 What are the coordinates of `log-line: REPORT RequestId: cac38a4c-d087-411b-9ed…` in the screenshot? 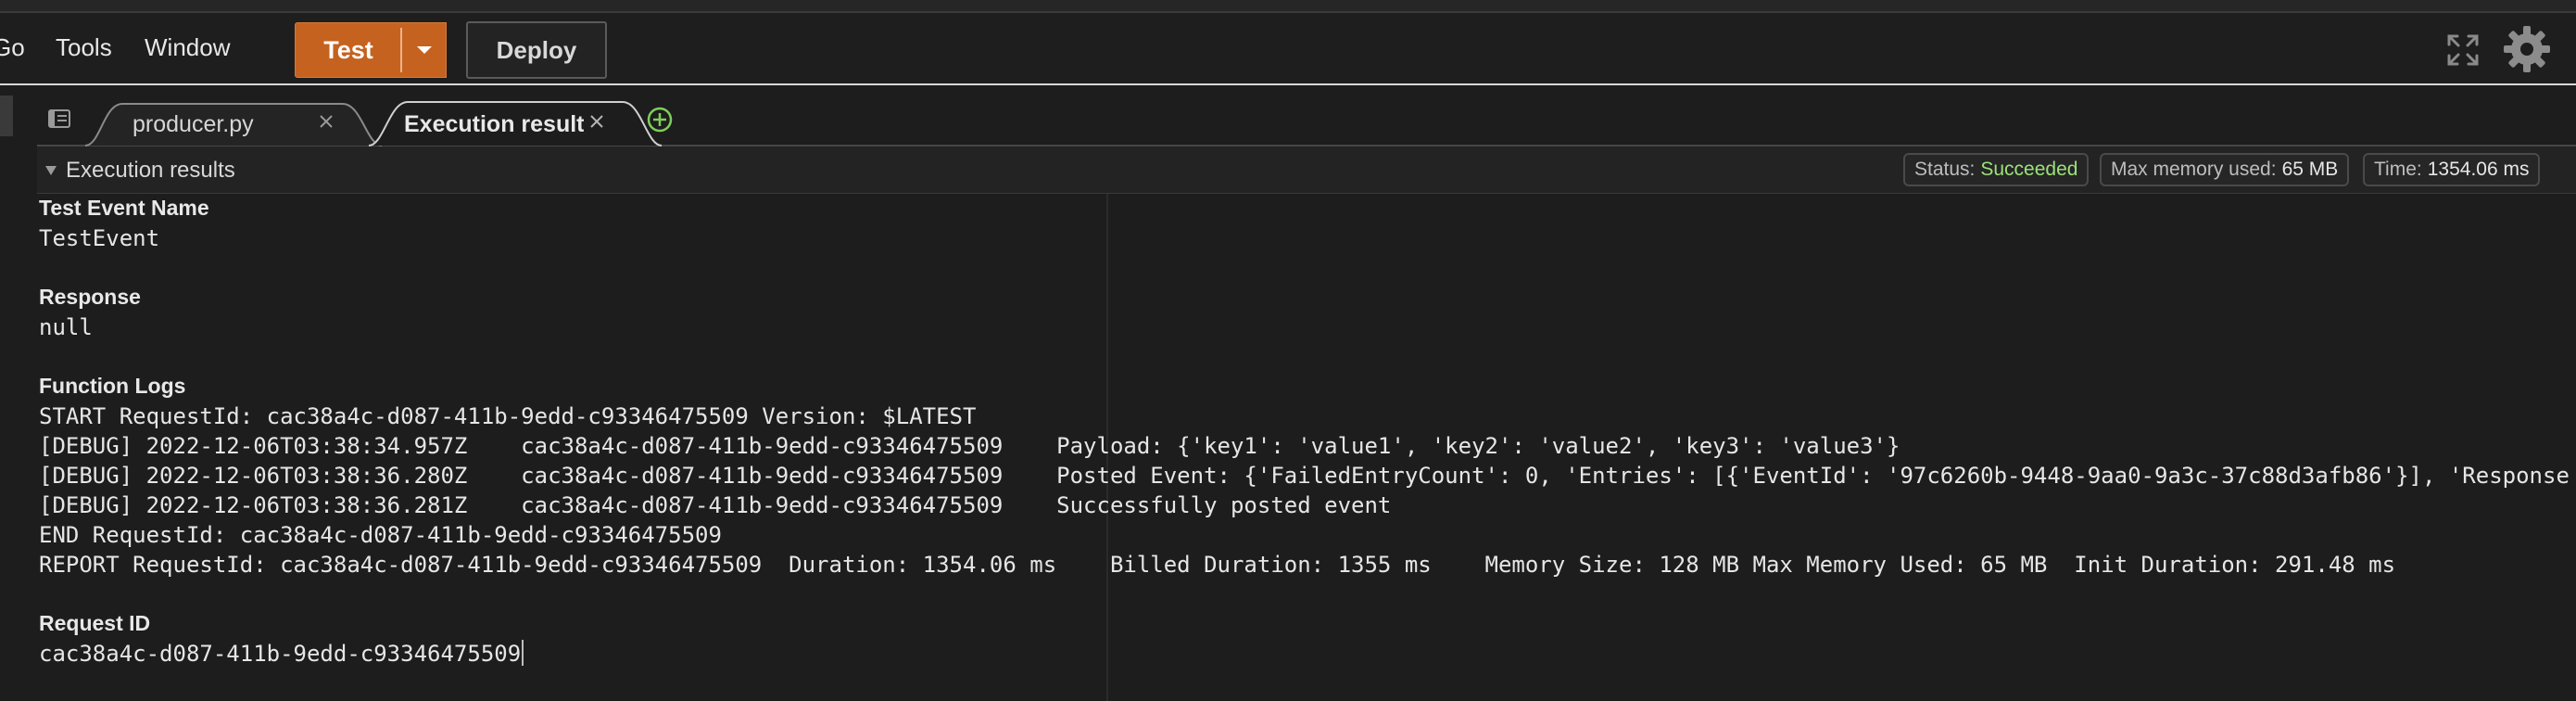 It's located at (1217, 565).